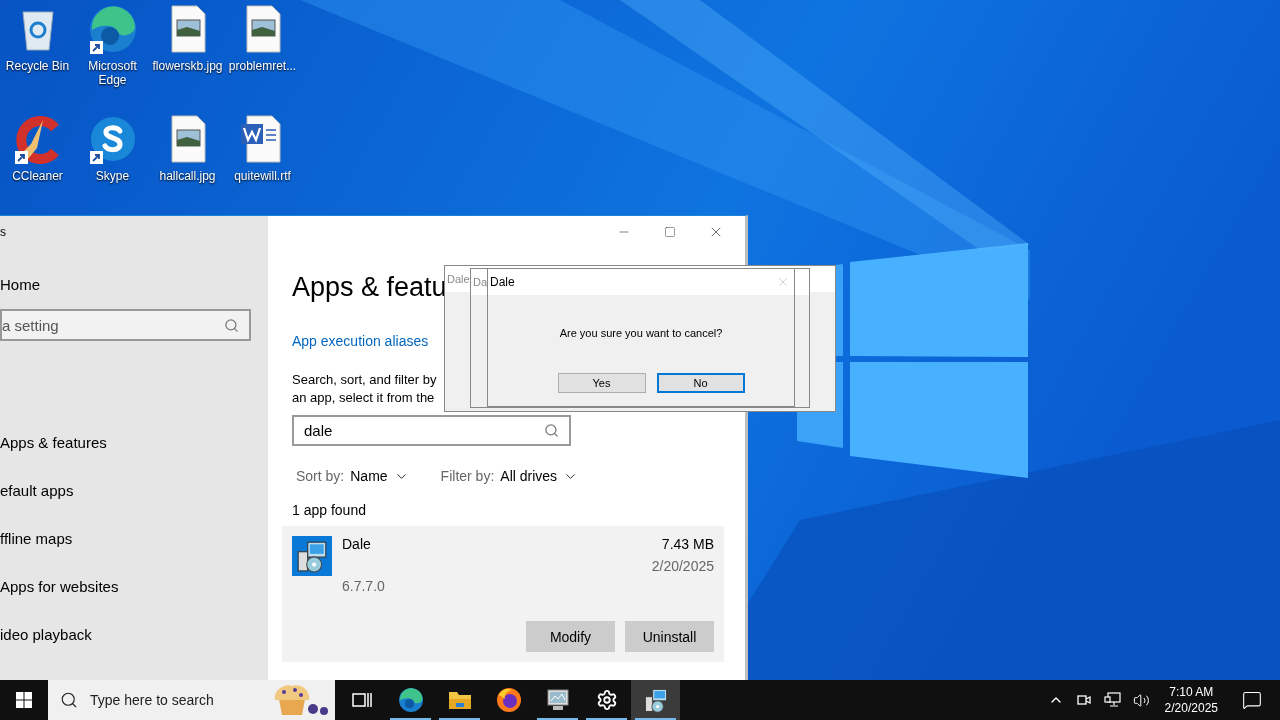 This screenshot has width=1280, height=720. Describe the element at coordinates (187, 66) in the screenshot. I see `desktop-icon-label: flowerskb.jpg` at that location.